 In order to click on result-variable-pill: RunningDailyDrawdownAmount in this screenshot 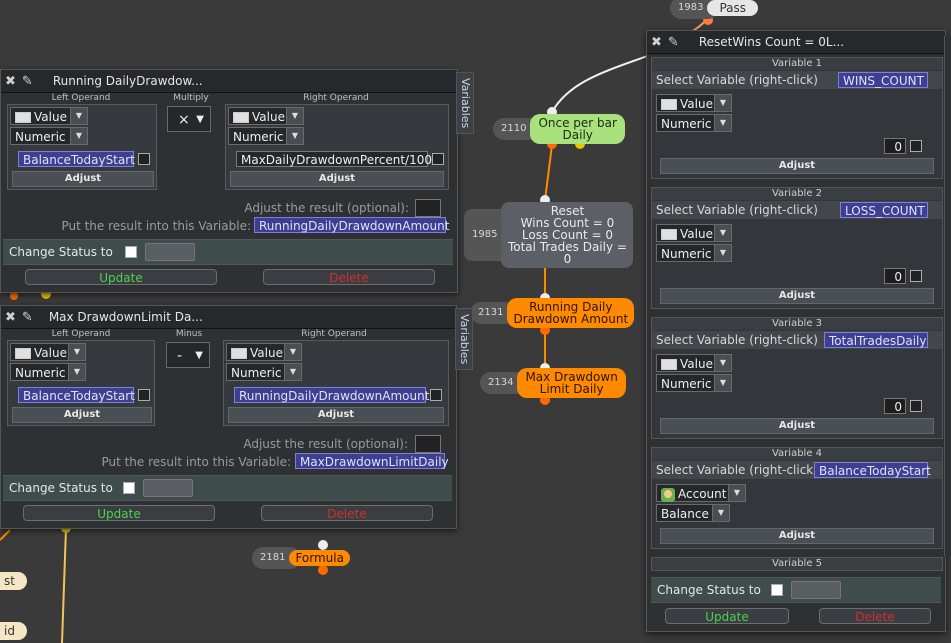, I will do `click(351, 225)`.